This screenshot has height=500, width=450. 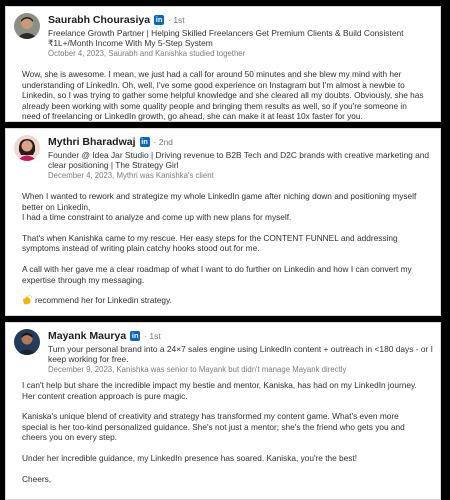 I want to click on author-name: Mayank Maurya, so click(x=87, y=336).